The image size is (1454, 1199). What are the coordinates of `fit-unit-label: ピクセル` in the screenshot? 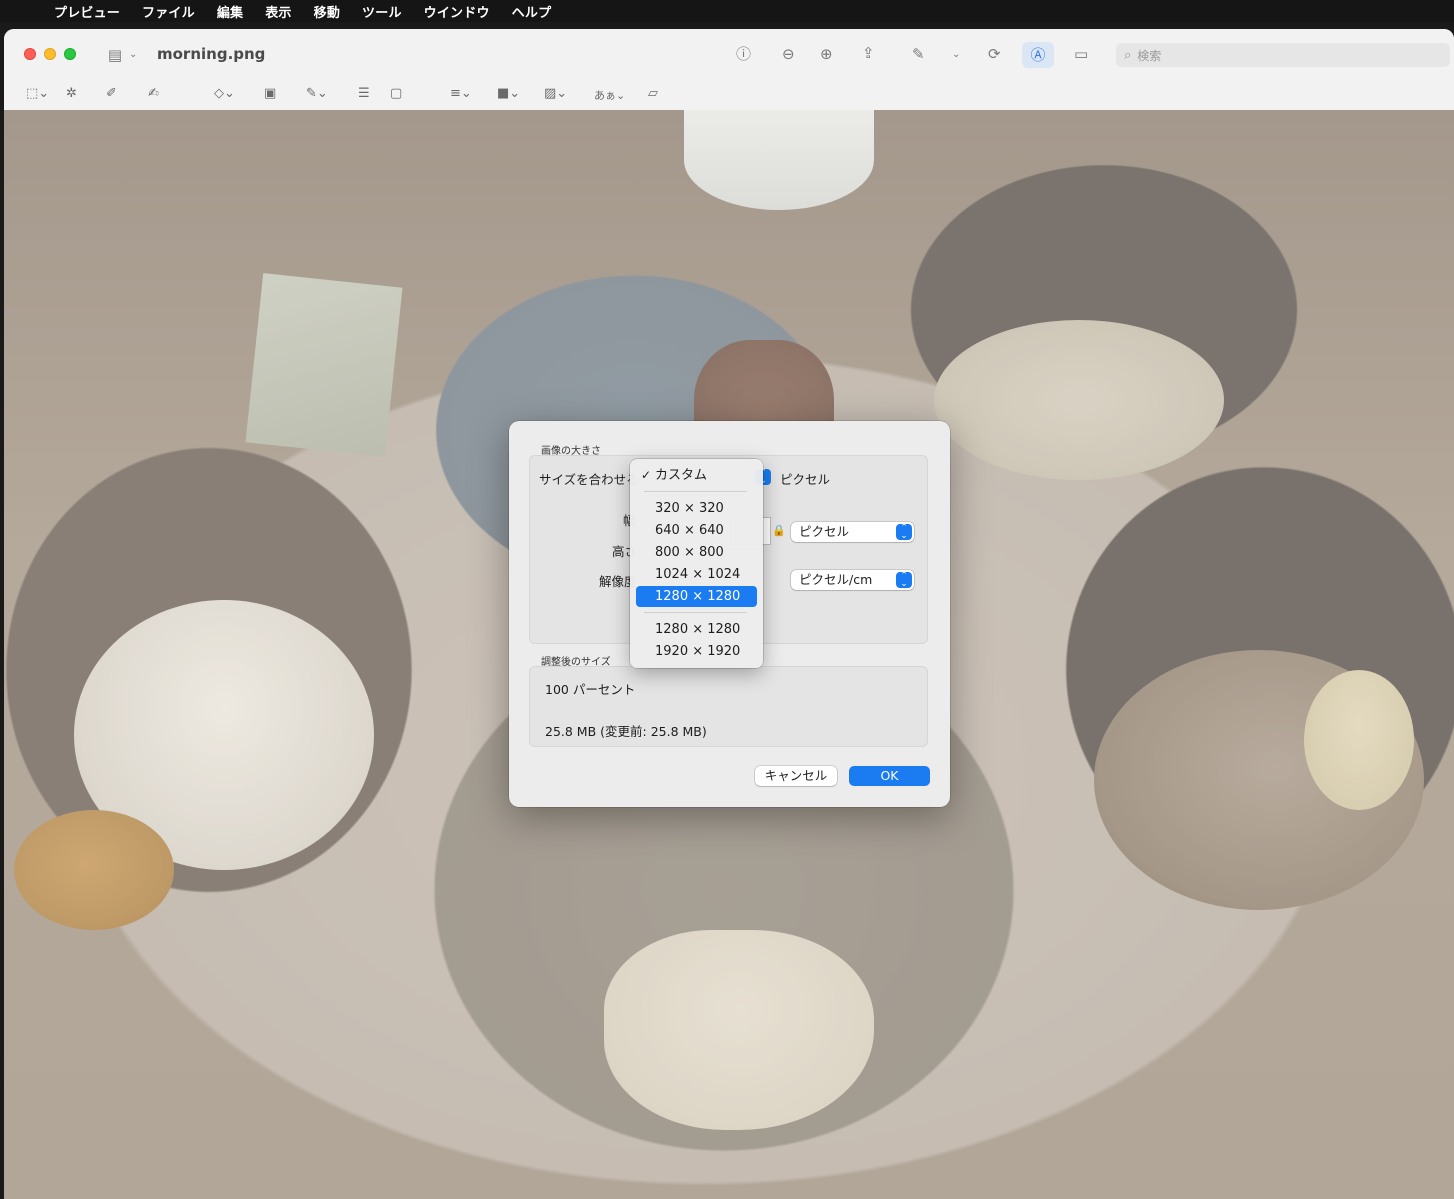 It's located at (805, 479).